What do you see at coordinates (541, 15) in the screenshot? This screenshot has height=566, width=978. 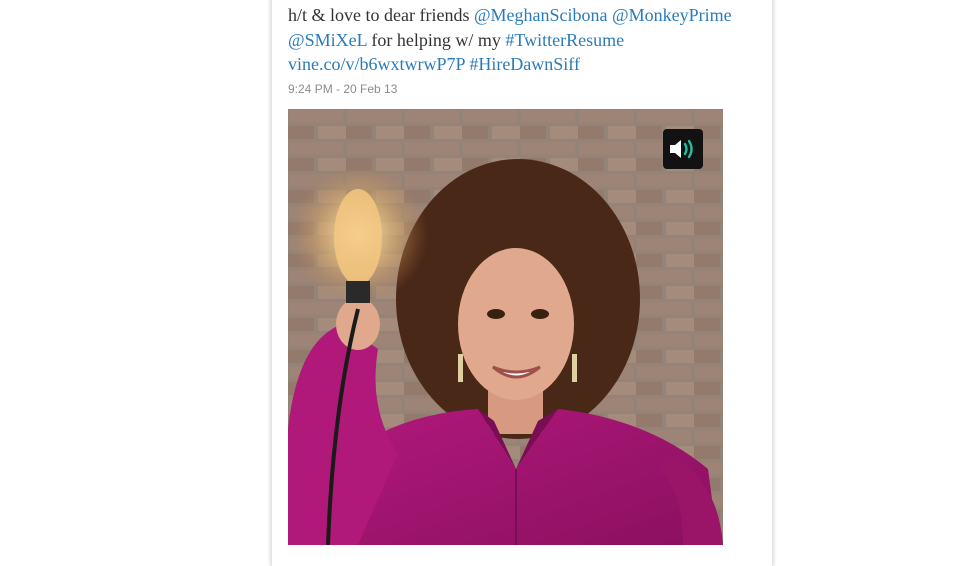 I see `mention-link-meghanscibona: @MeghanScibona` at bounding box center [541, 15].